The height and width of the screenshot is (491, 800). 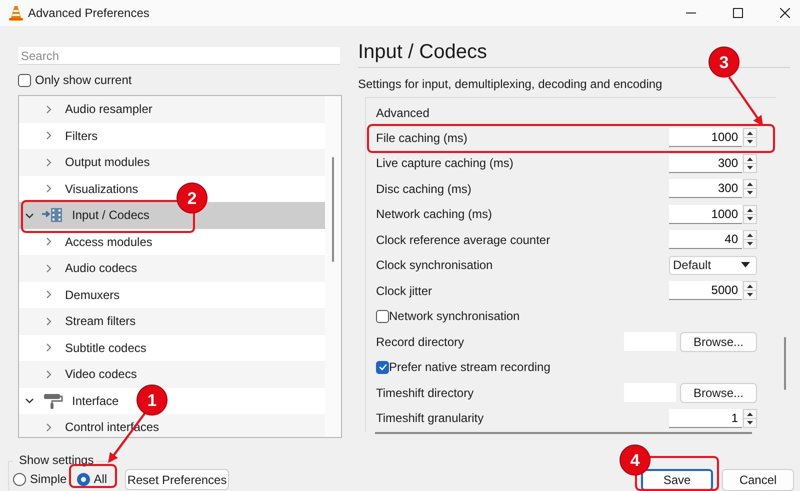 What do you see at coordinates (53, 400) in the screenshot?
I see `paint-roller-icon` at bounding box center [53, 400].